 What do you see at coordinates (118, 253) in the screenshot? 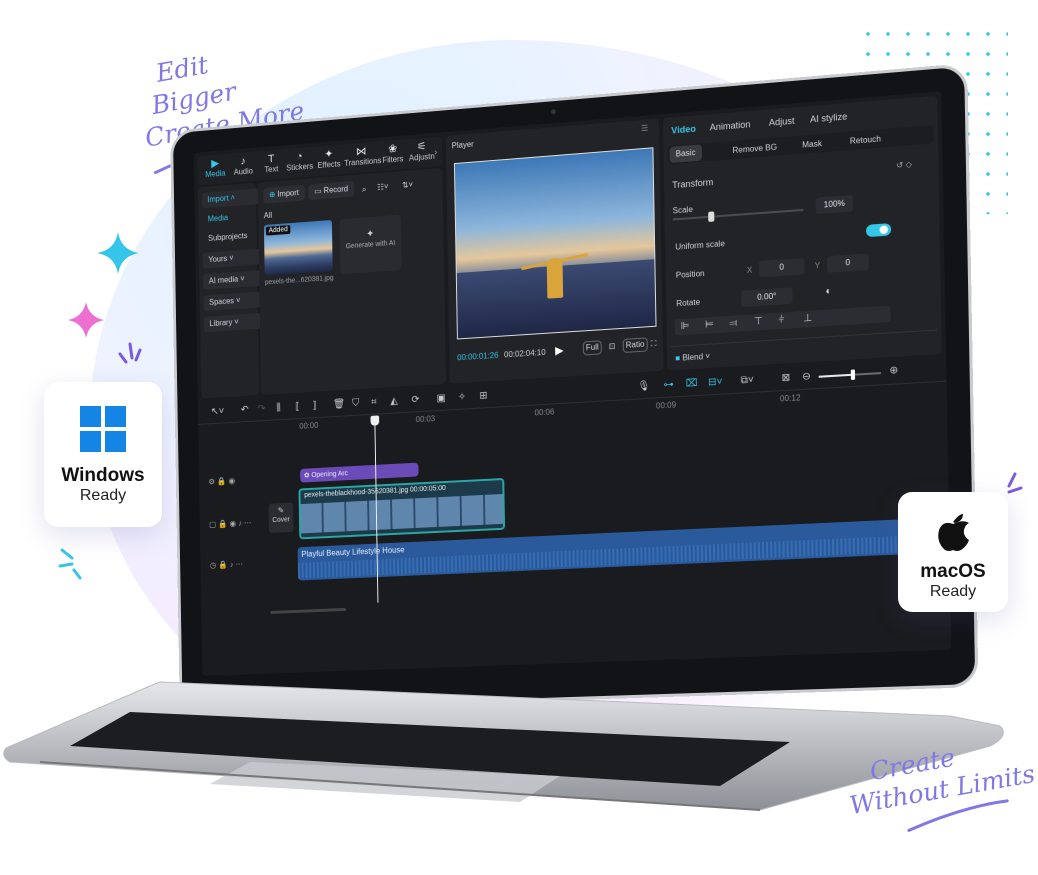
I see `sparkle-blue-icon` at bounding box center [118, 253].